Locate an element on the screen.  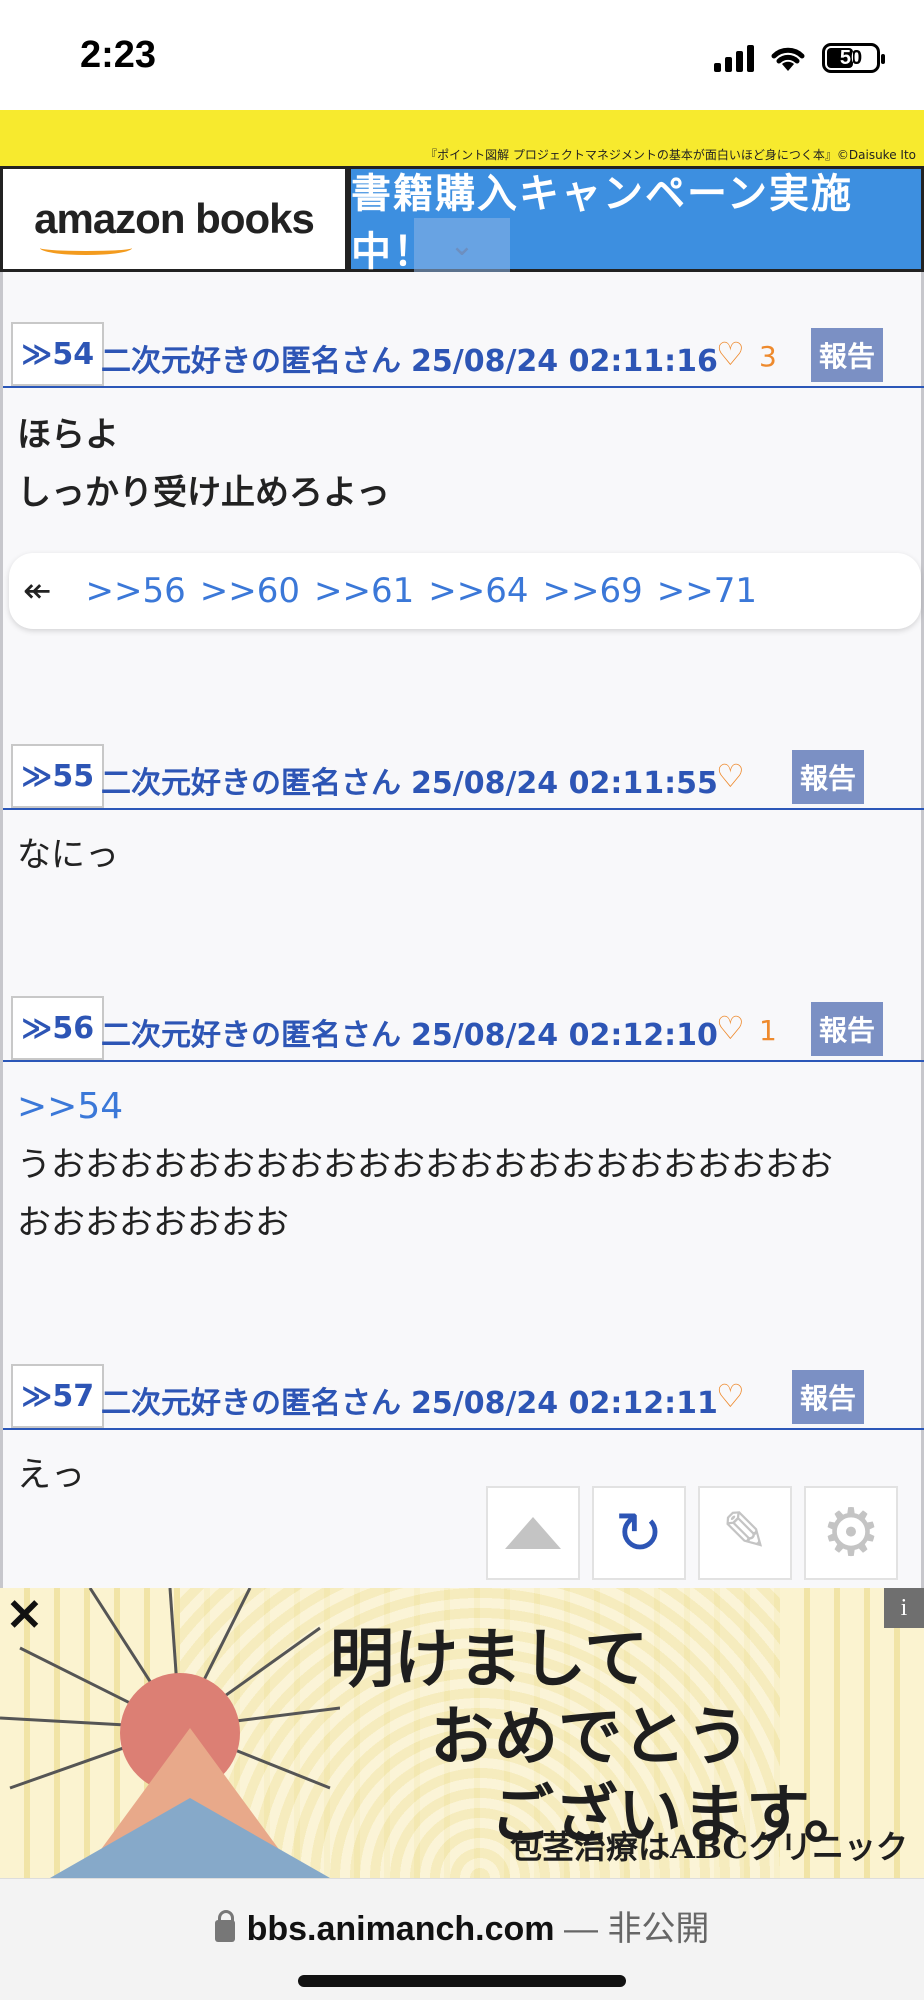
close-ad-button: ✕ is located at coordinates (24, 1615).